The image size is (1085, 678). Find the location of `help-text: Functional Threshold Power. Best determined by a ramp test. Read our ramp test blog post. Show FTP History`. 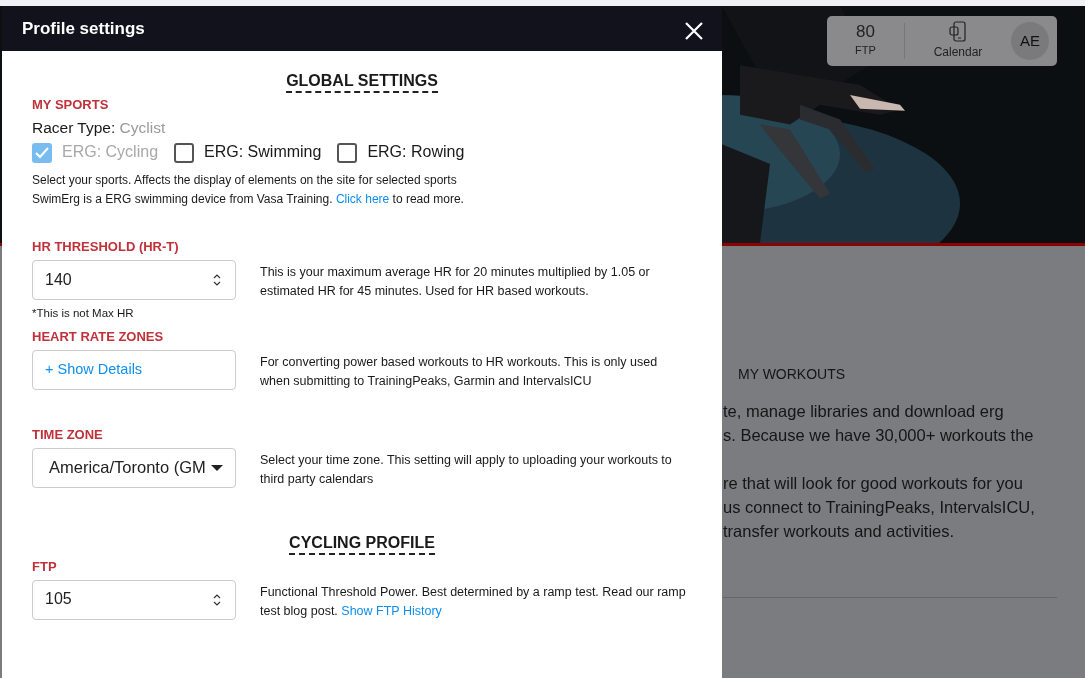

help-text: Functional Threshold Power. Best determined by a ramp test. Read our ramp test blog post. Show FTP History is located at coordinates (473, 601).